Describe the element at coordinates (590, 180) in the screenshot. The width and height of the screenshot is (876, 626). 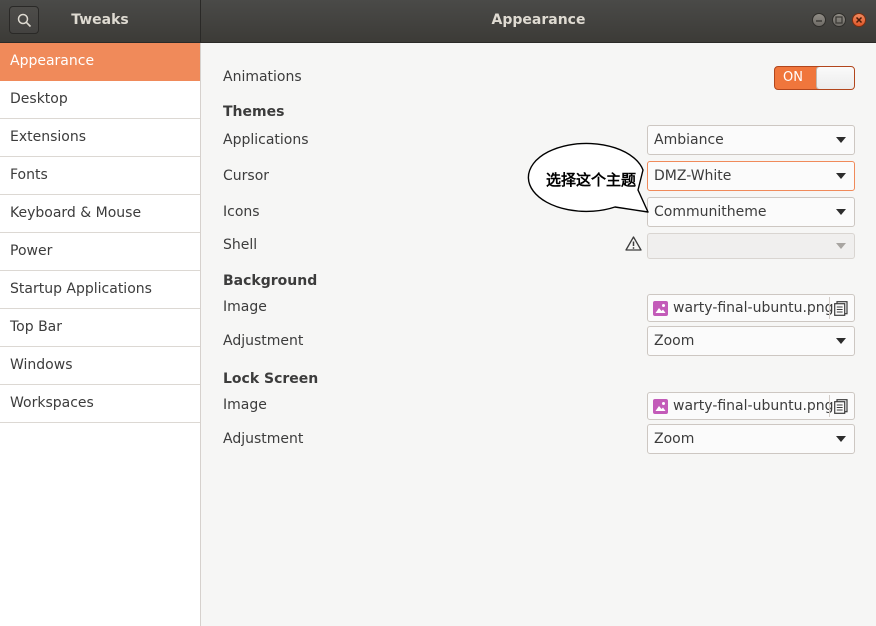
I see `annotation-text: 选择这个主题` at that location.